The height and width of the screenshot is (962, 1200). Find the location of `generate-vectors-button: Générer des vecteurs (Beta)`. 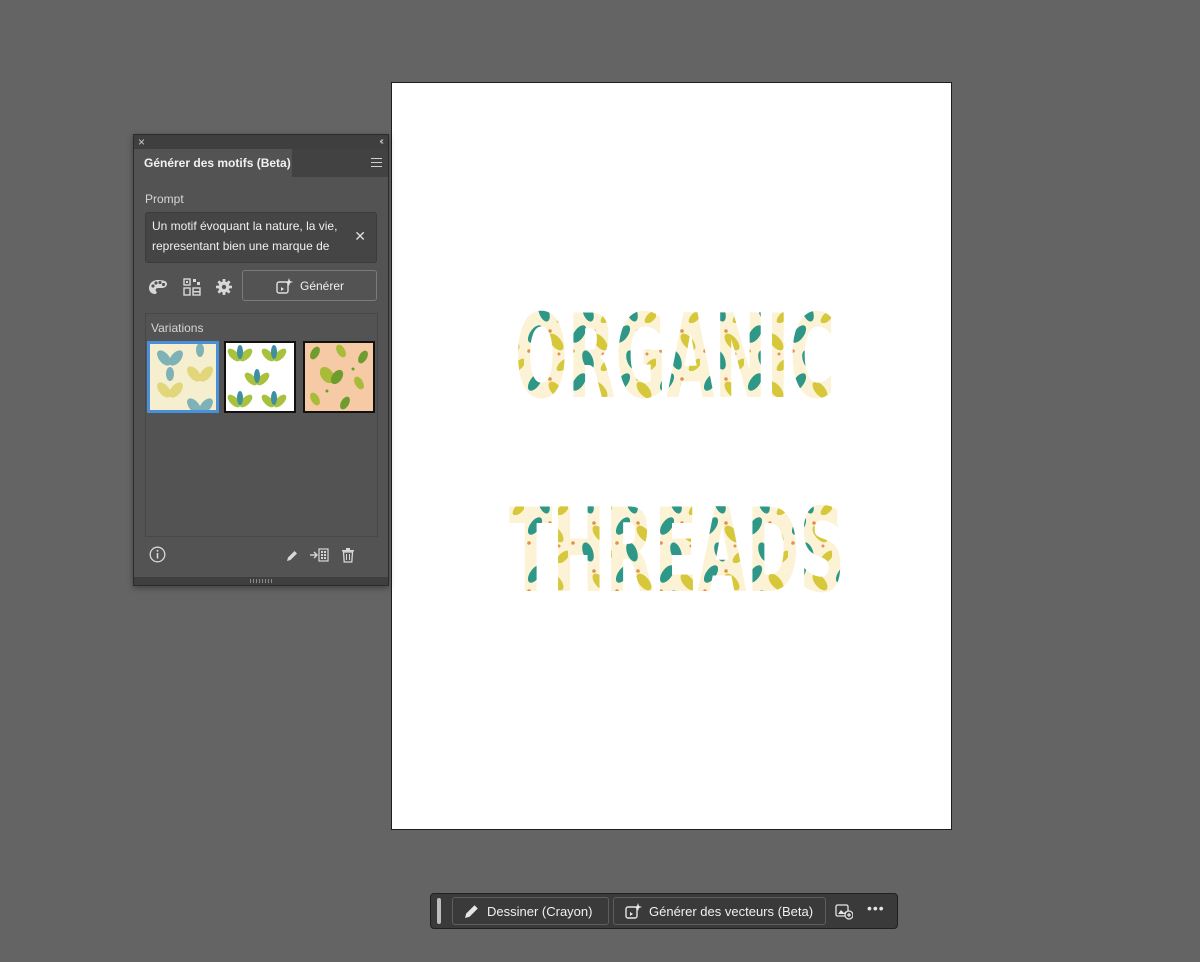

generate-vectors-button: Générer des vecteurs (Beta) is located at coordinates (719, 911).